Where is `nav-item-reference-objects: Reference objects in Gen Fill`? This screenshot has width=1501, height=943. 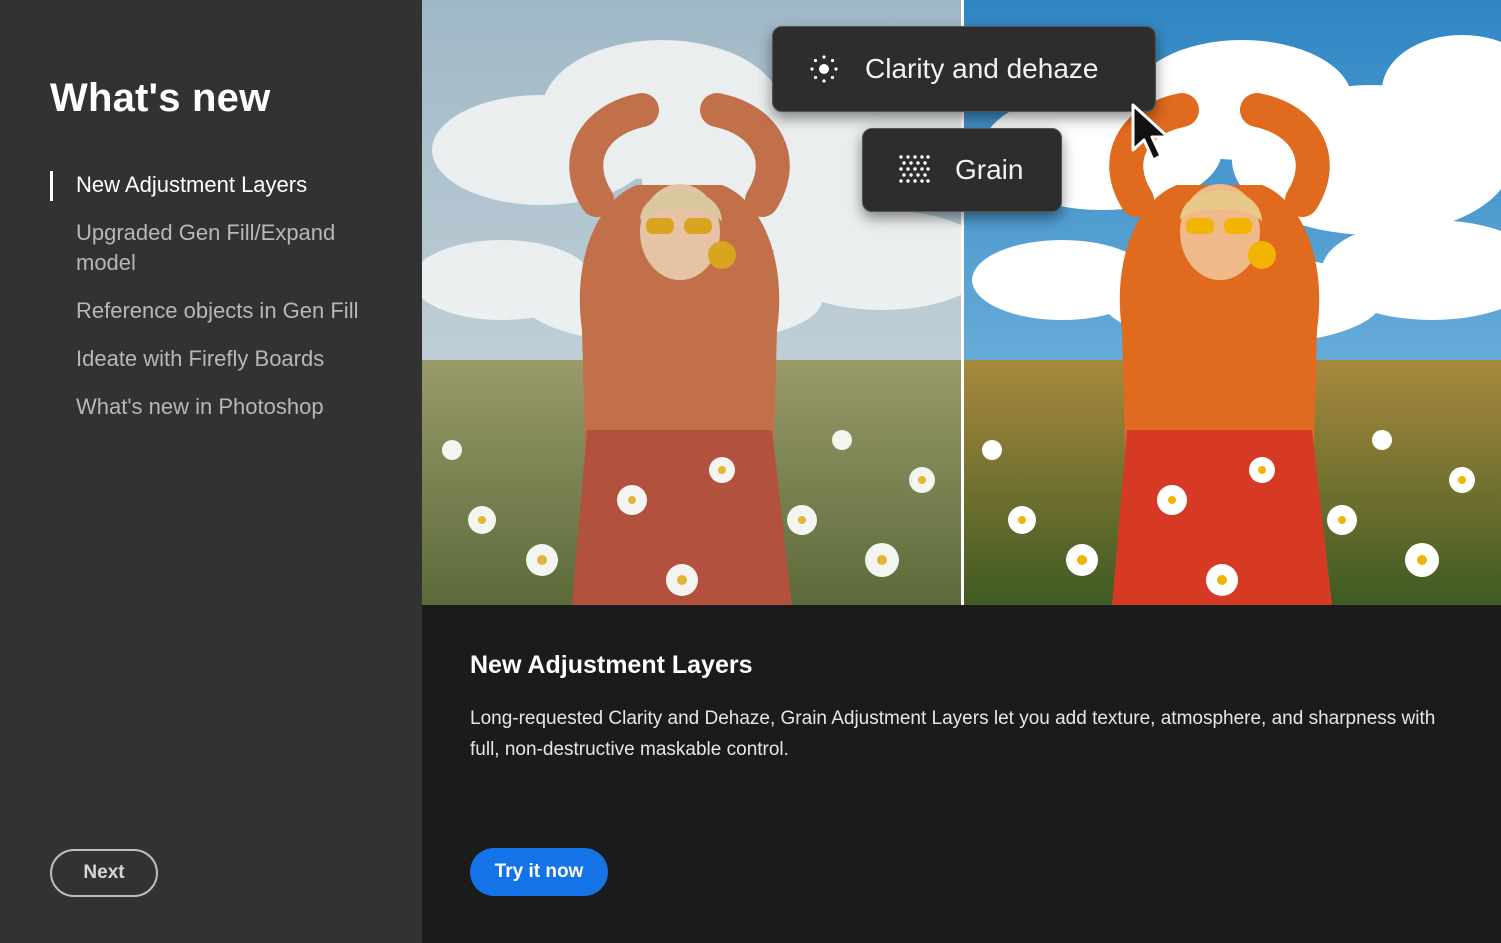
nav-item-reference-objects: Reference objects in Gen Fill is located at coordinates (220, 311).